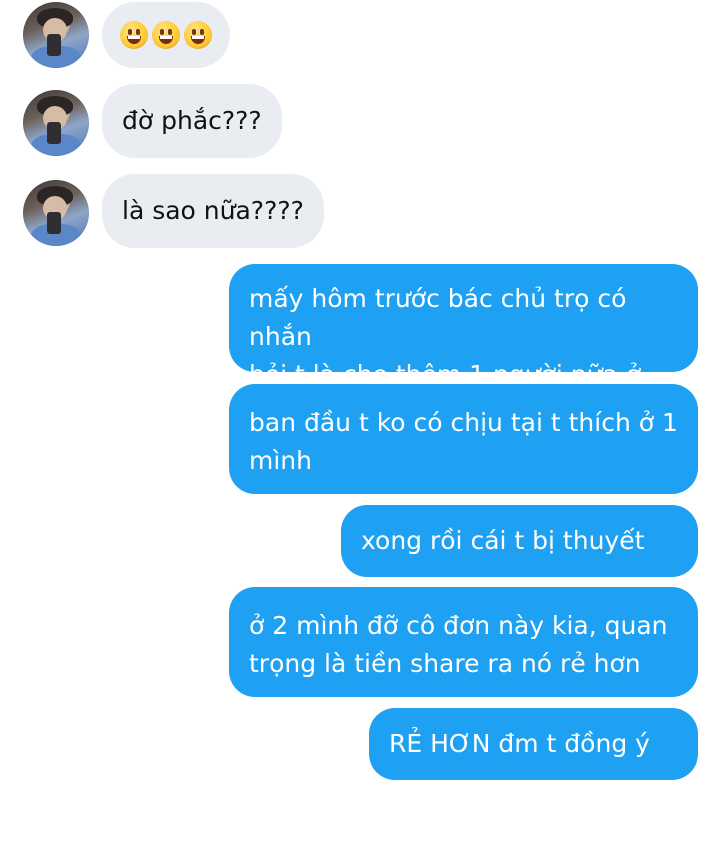 The image size is (720, 852). I want to click on message-line: RẺ HƠN đm t đồng ý luôn, so click(519, 779).